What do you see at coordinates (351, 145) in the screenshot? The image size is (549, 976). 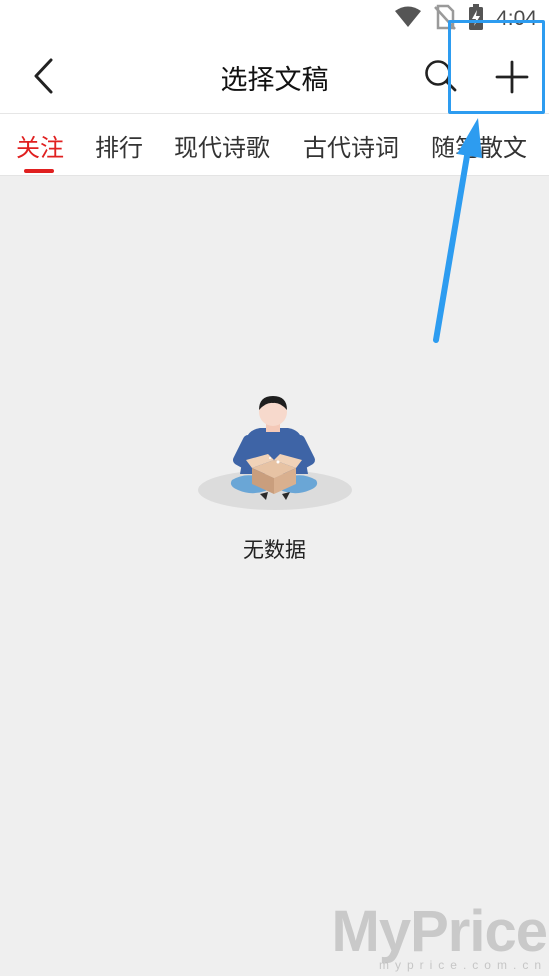 I see `tab-classical-poetry: 古代诗词` at bounding box center [351, 145].